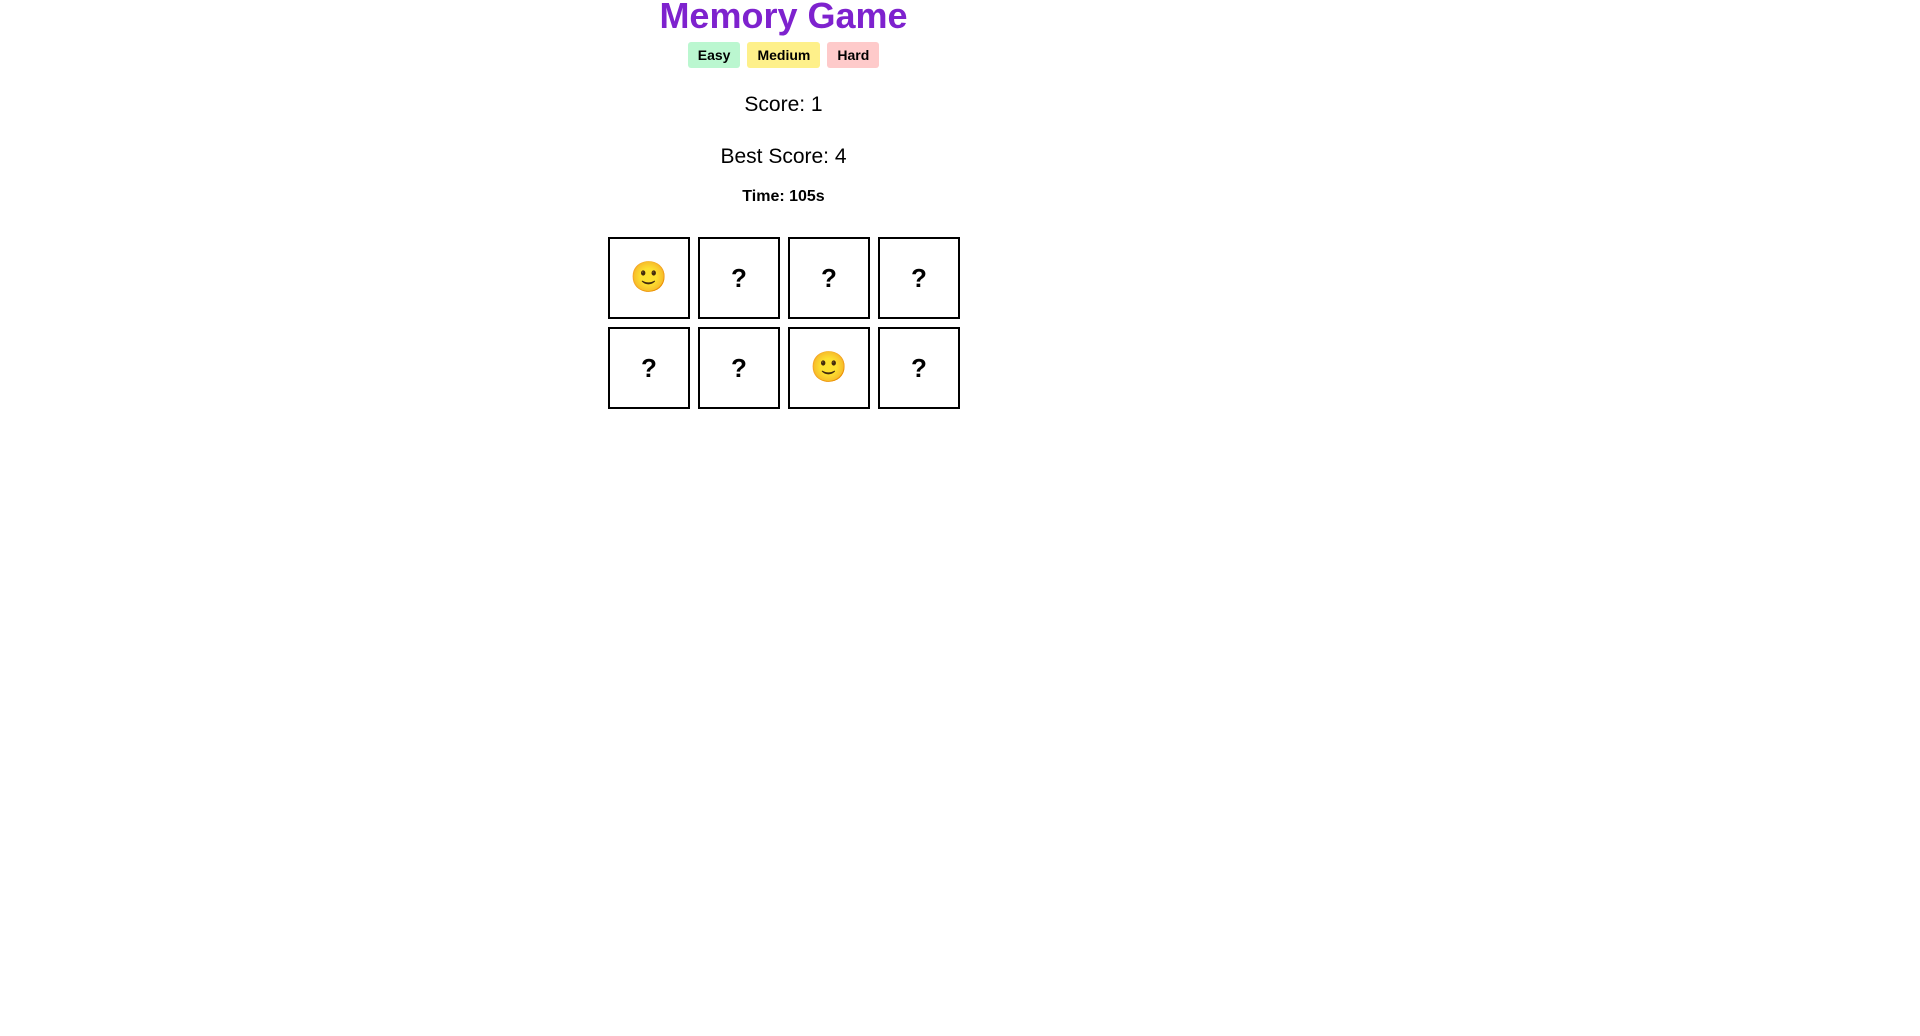 The height and width of the screenshot is (1036, 1920). What do you see at coordinates (853, 55) in the screenshot?
I see `hard-button: Hard` at bounding box center [853, 55].